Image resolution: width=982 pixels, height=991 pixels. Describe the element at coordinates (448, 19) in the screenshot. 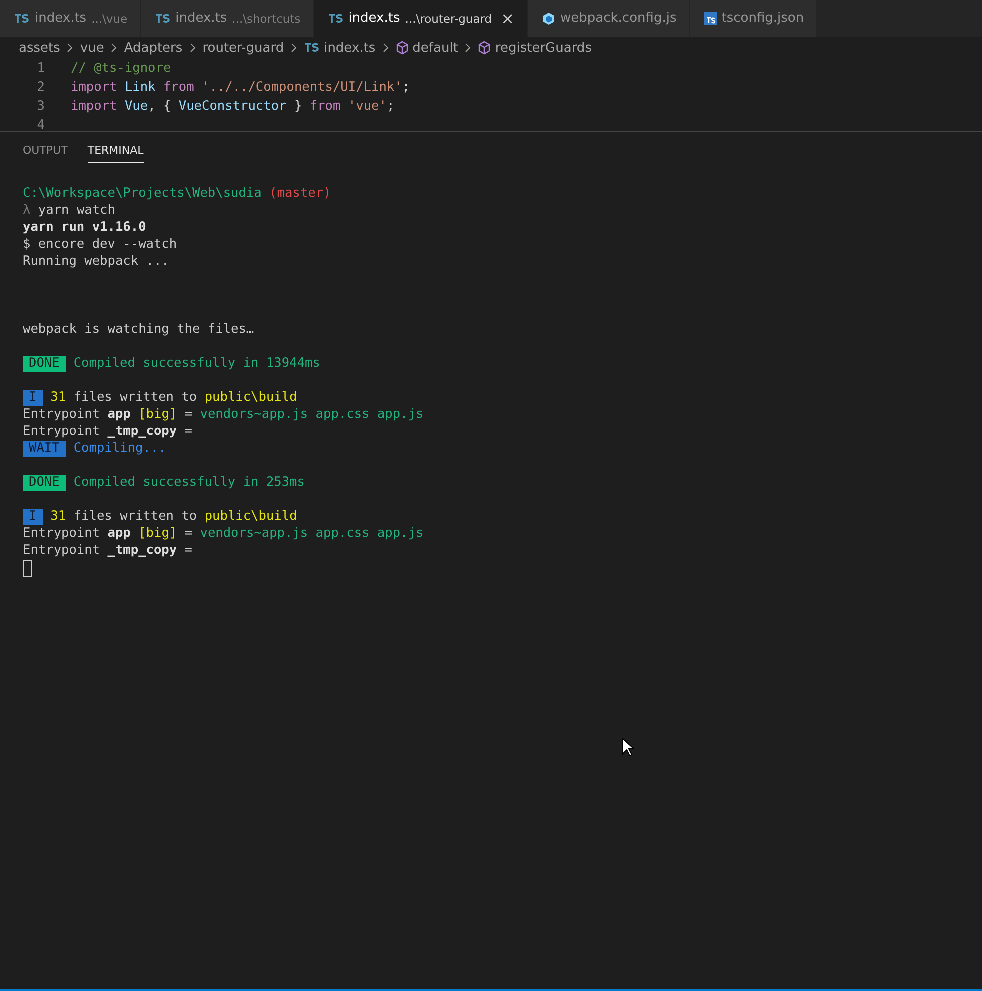

I see `tab-path: ...\router-guard` at that location.